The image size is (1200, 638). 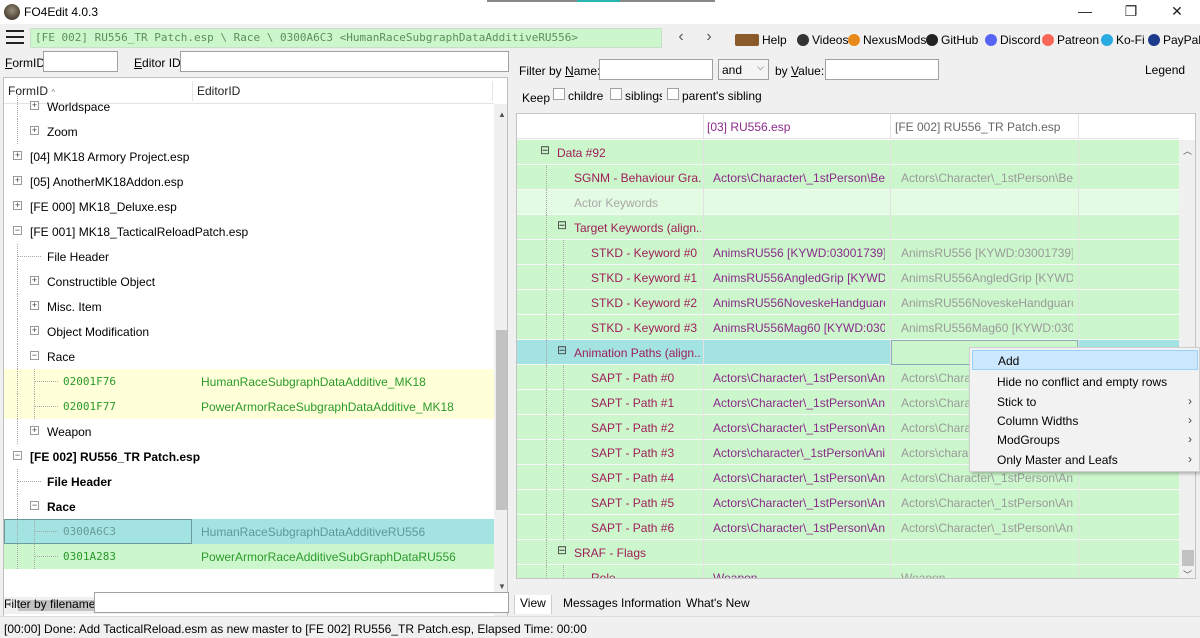 What do you see at coordinates (651, 604) in the screenshot?
I see `tab-information: Information` at bounding box center [651, 604].